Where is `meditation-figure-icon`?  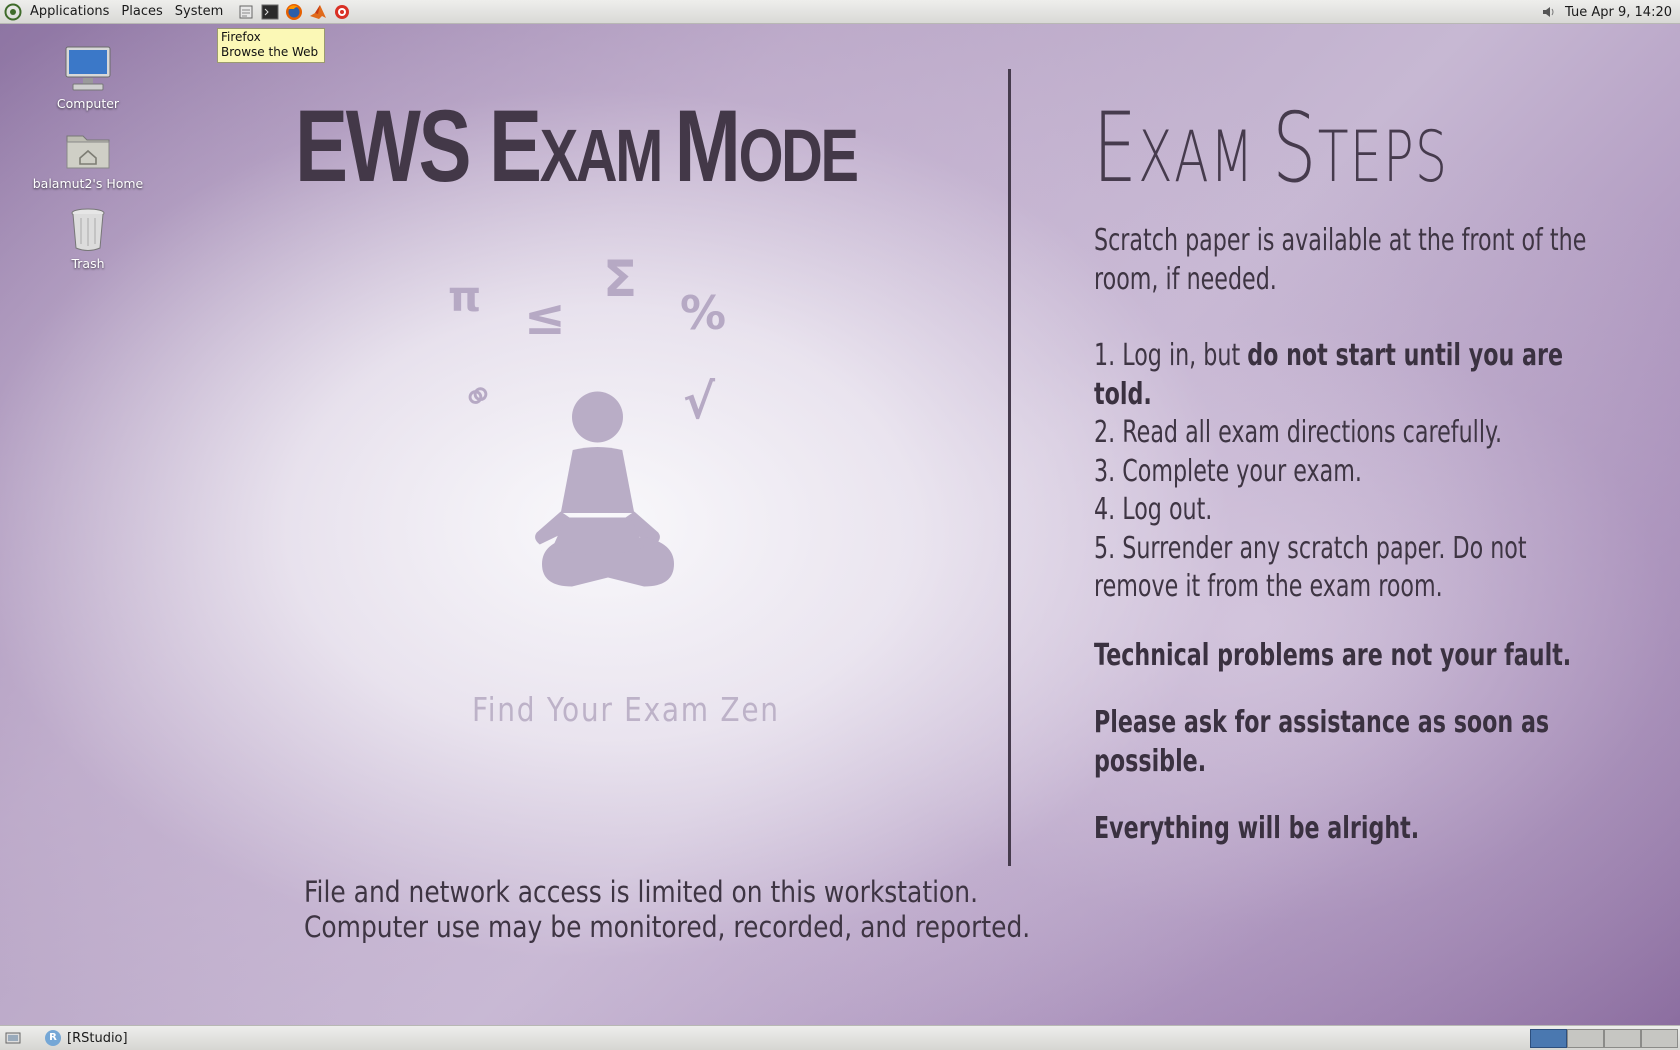
meditation-figure-icon is located at coordinates (604, 489).